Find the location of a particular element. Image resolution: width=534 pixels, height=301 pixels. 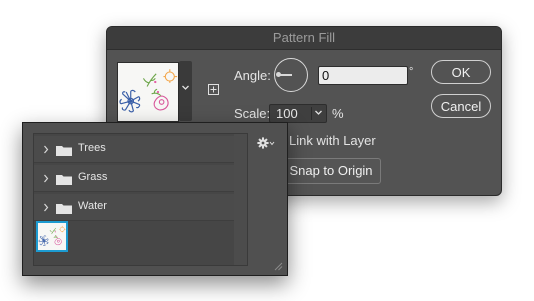

dialog-title: Pattern Fill is located at coordinates (304, 38).